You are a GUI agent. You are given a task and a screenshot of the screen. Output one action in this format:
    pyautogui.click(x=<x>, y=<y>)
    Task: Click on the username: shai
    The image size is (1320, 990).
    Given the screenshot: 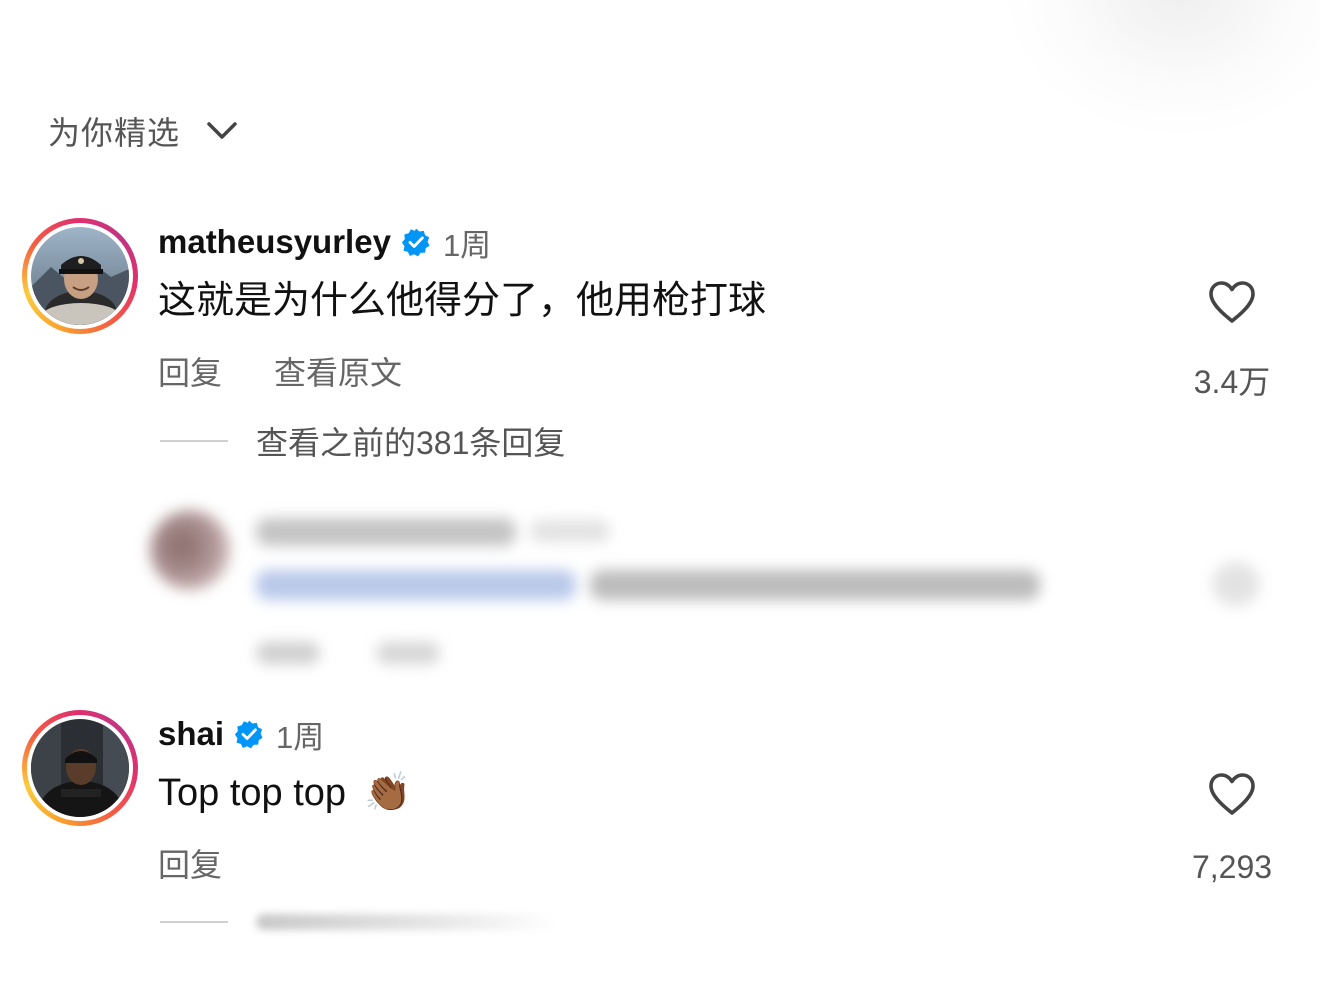 What is the action you would take?
    pyautogui.click(x=191, y=734)
    